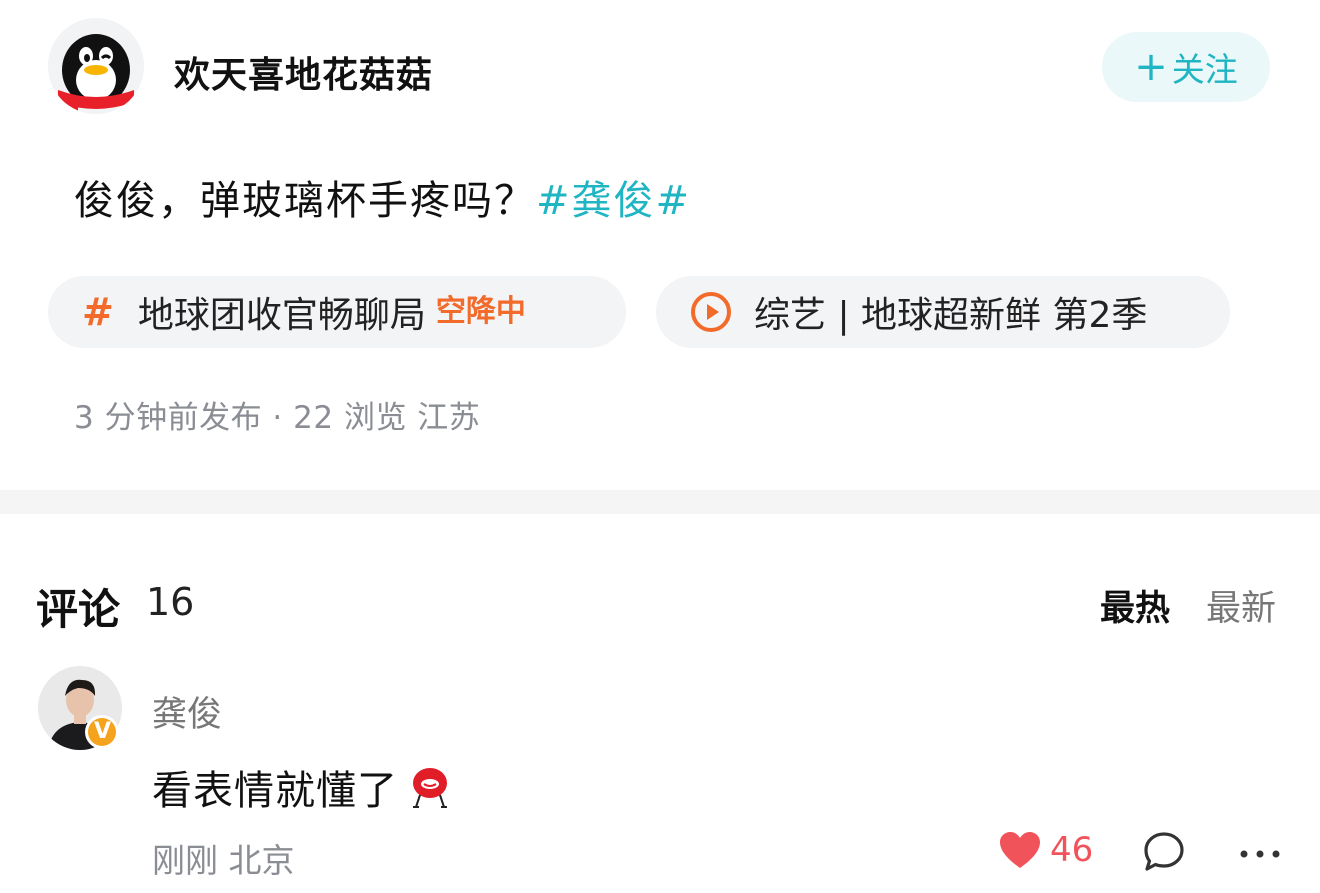 Image resolution: width=1320 pixels, height=893 pixels. What do you see at coordinates (480, 311) in the screenshot?
I see `topic-chip-badge: 空降中` at bounding box center [480, 311].